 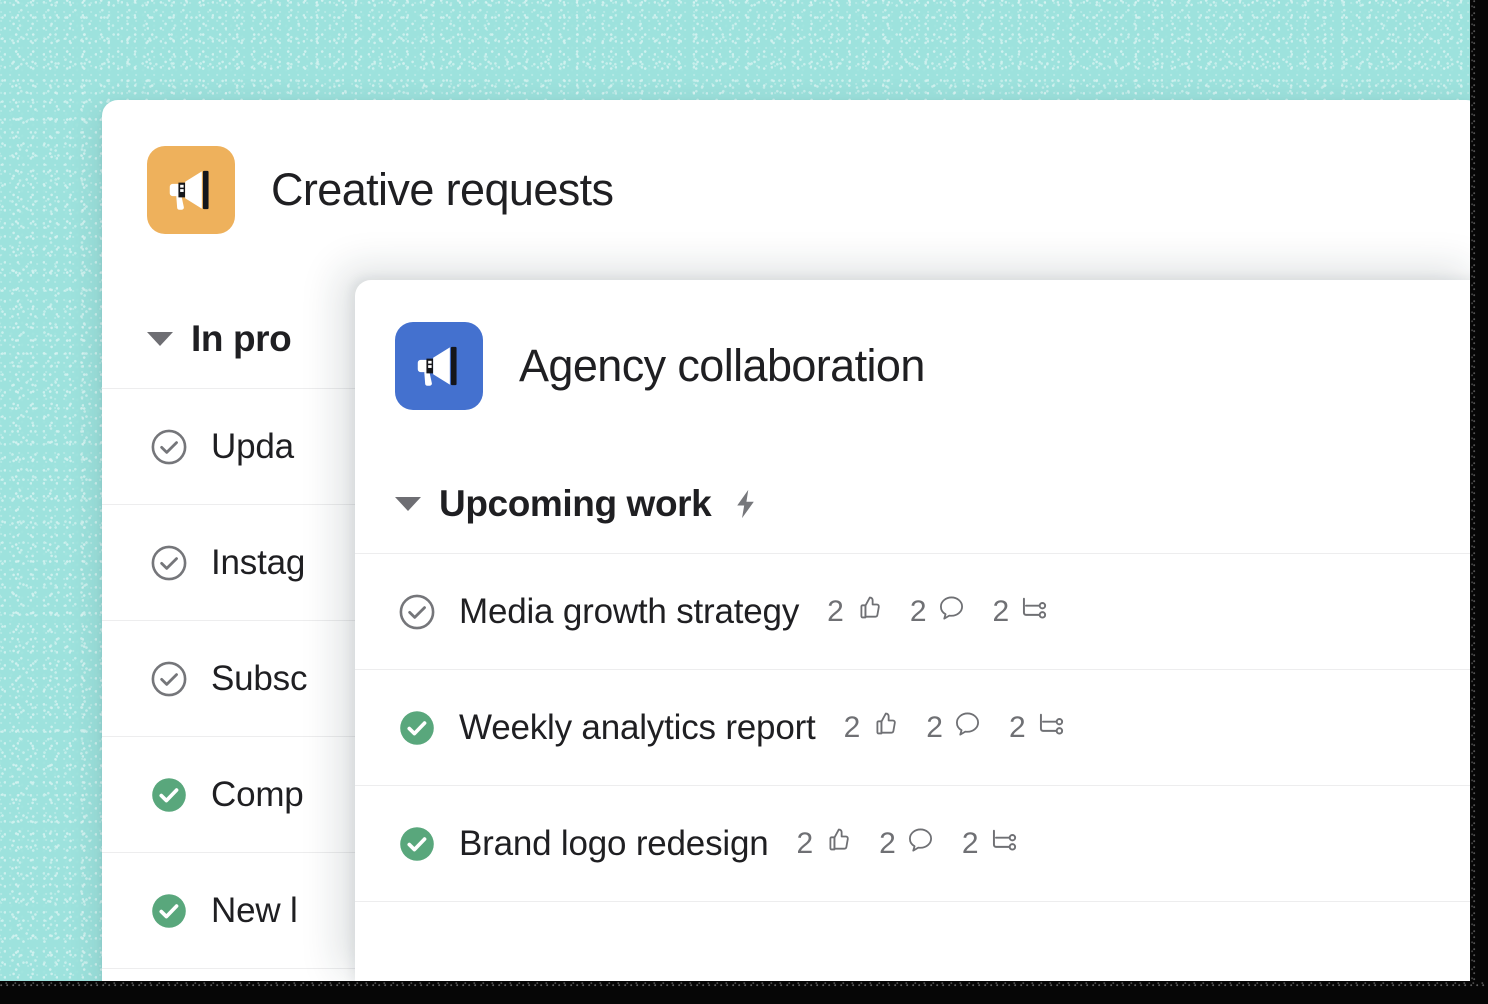 I want to click on back-card-header: Creative requests, so click(x=792, y=167).